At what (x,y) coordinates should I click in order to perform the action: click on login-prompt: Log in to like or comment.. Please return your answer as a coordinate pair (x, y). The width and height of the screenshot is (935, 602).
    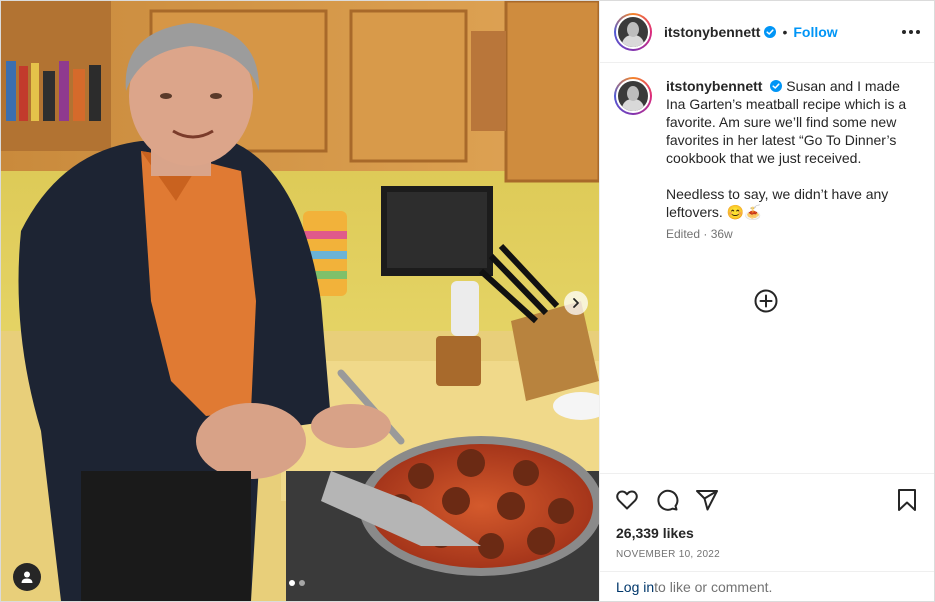
    Looking at the image, I should click on (767, 586).